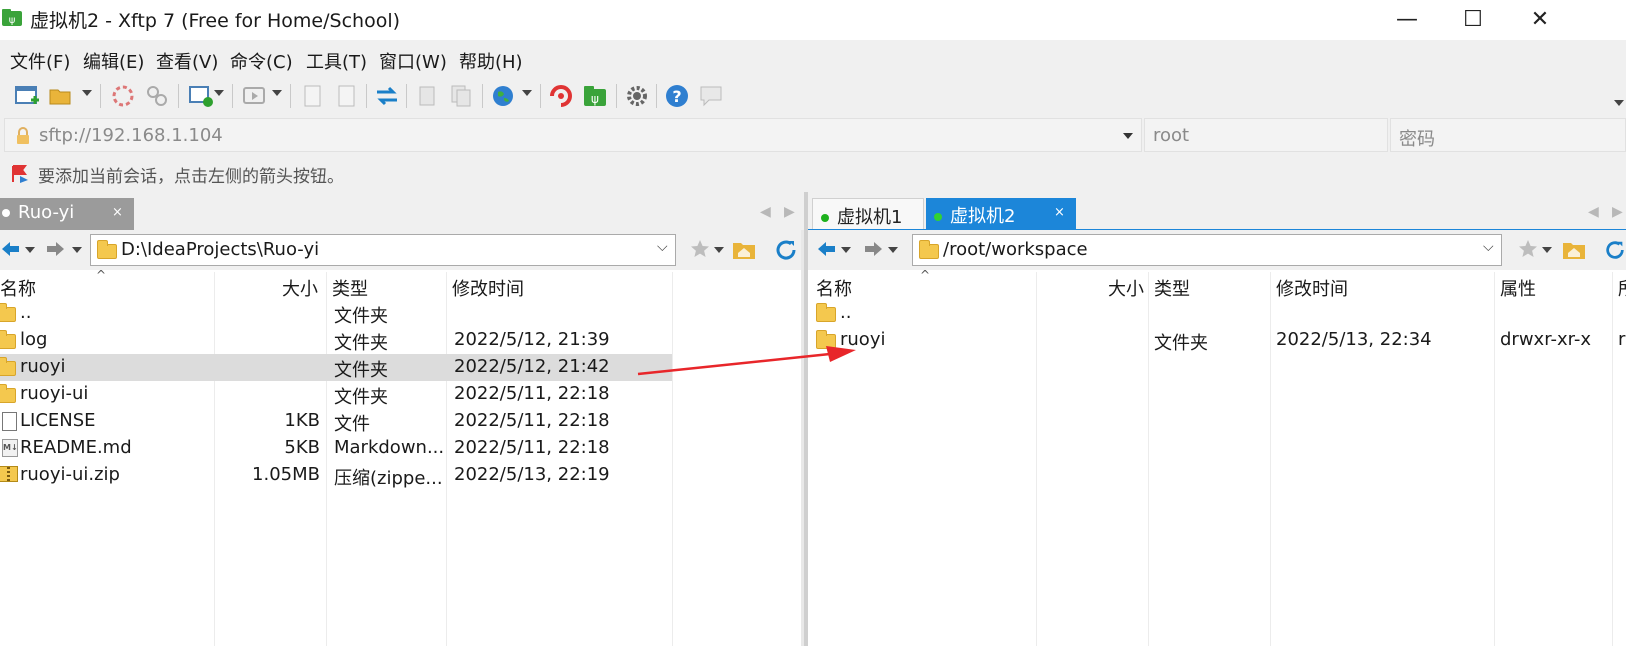  Describe the element at coordinates (113, 61) in the screenshot. I see `menu-edit: 编辑(E)` at that location.